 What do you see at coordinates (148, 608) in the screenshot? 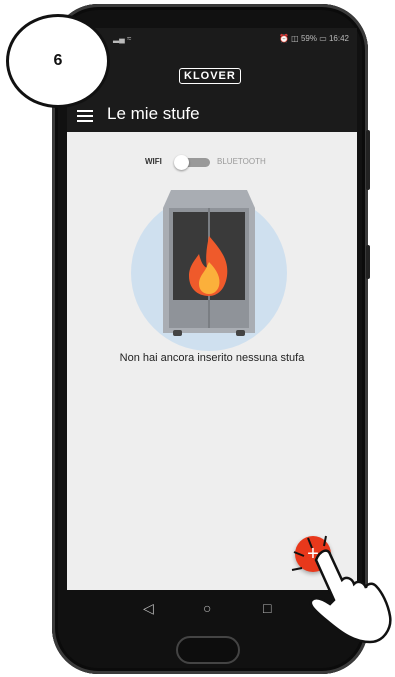
I see `back-icon: ◁` at bounding box center [148, 608].